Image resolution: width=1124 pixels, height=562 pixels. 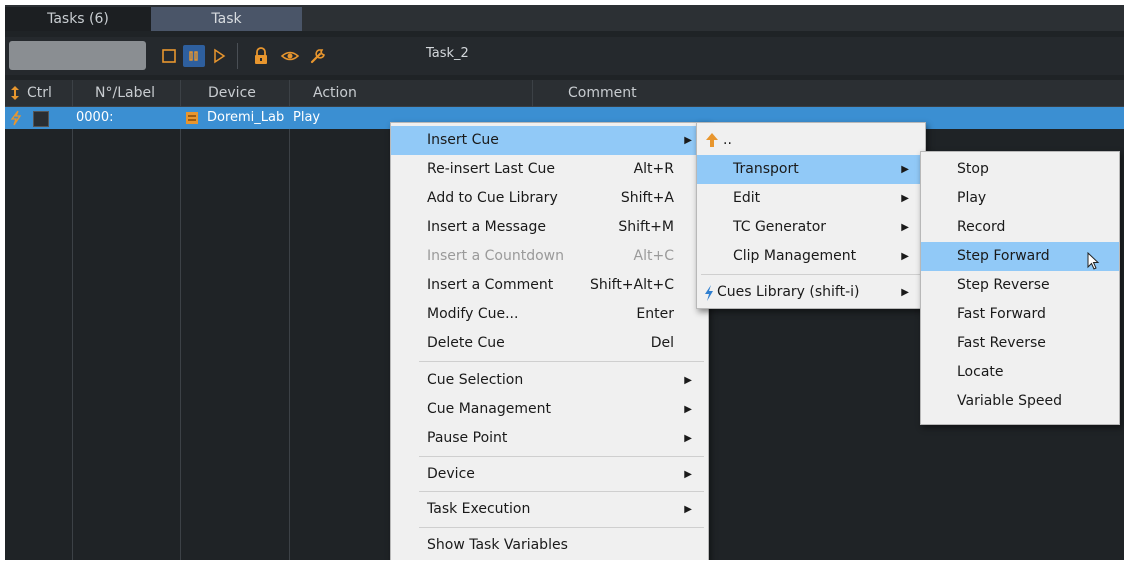 I want to click on wrench-icon, so click(x=317, y=56).